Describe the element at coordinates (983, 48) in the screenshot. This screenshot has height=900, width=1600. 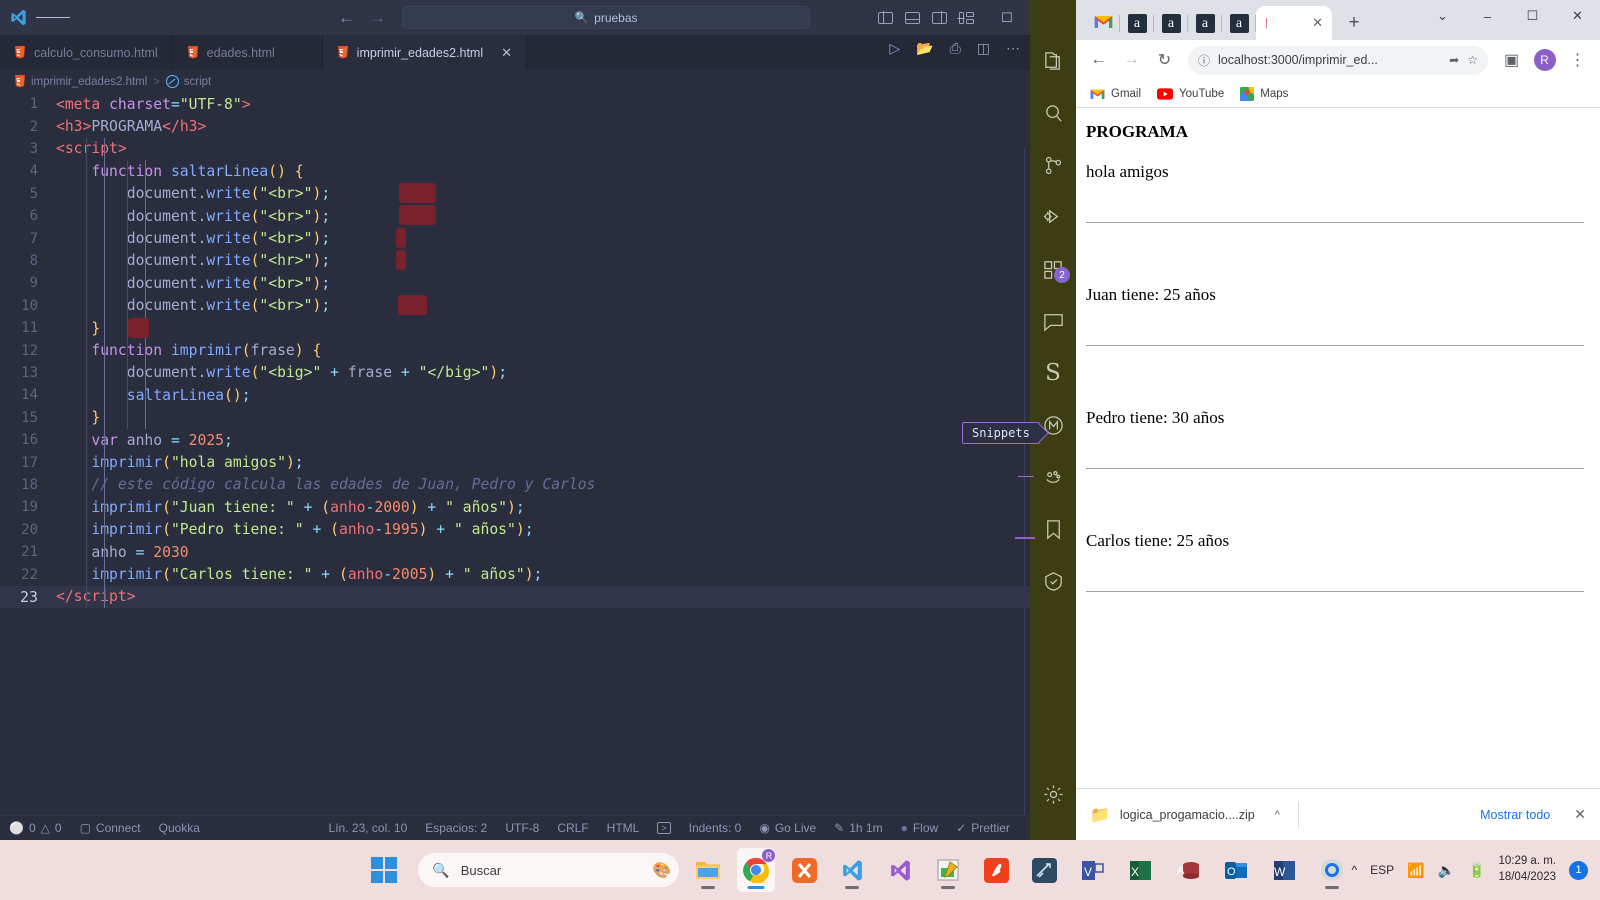
I see `split-editor-icon: ◫` at that location.